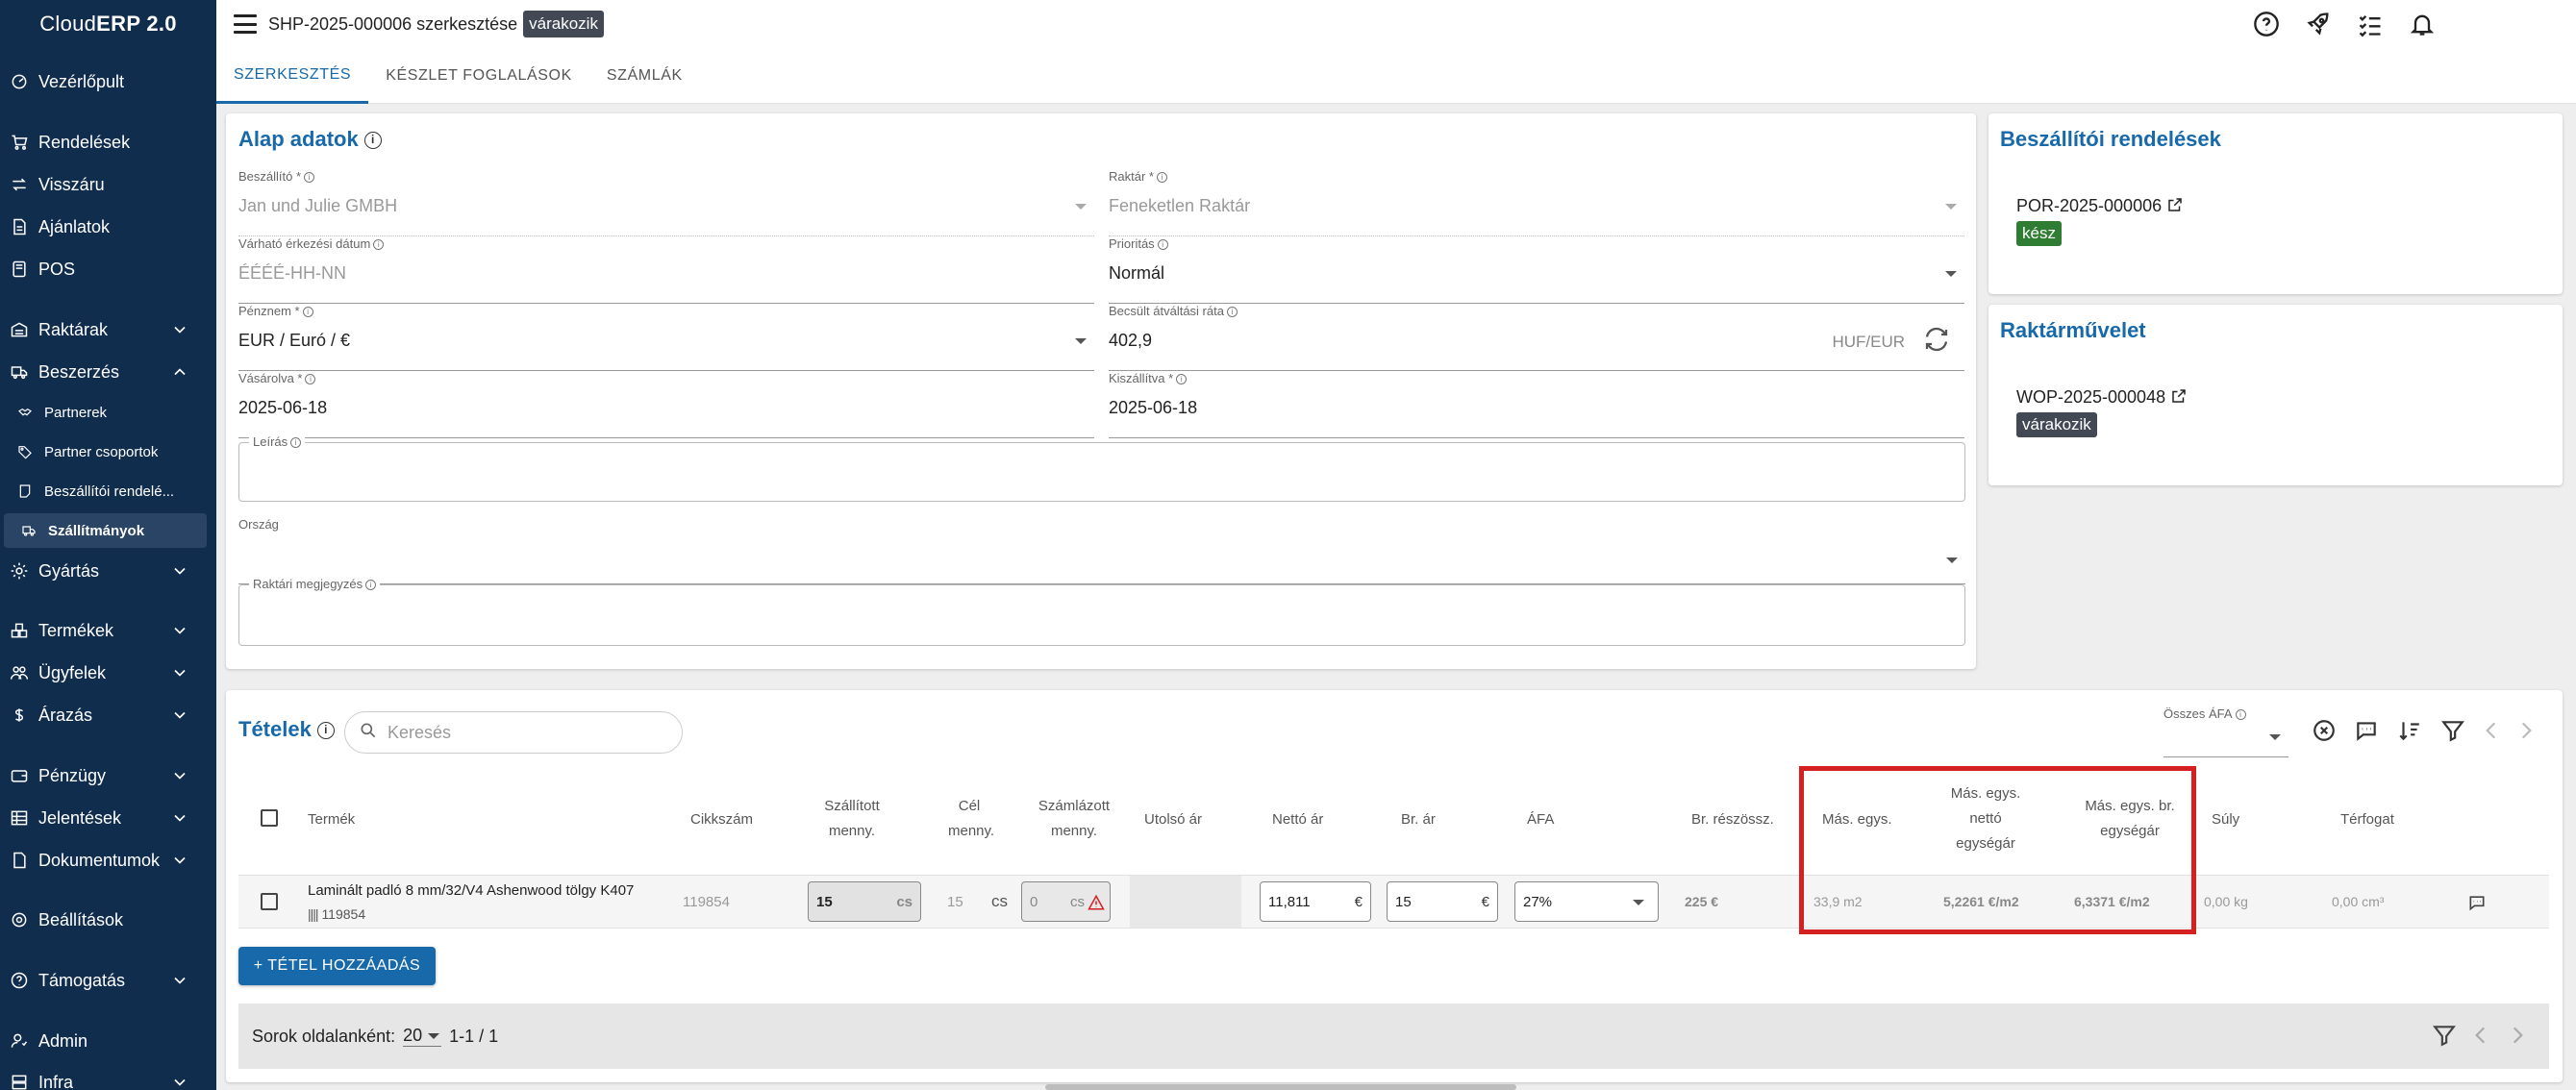 This screenshot has width=2576, height=1090. Describe the element at coordinates (2409, 730) in the screenshot. I see `sort-icon` at that location.